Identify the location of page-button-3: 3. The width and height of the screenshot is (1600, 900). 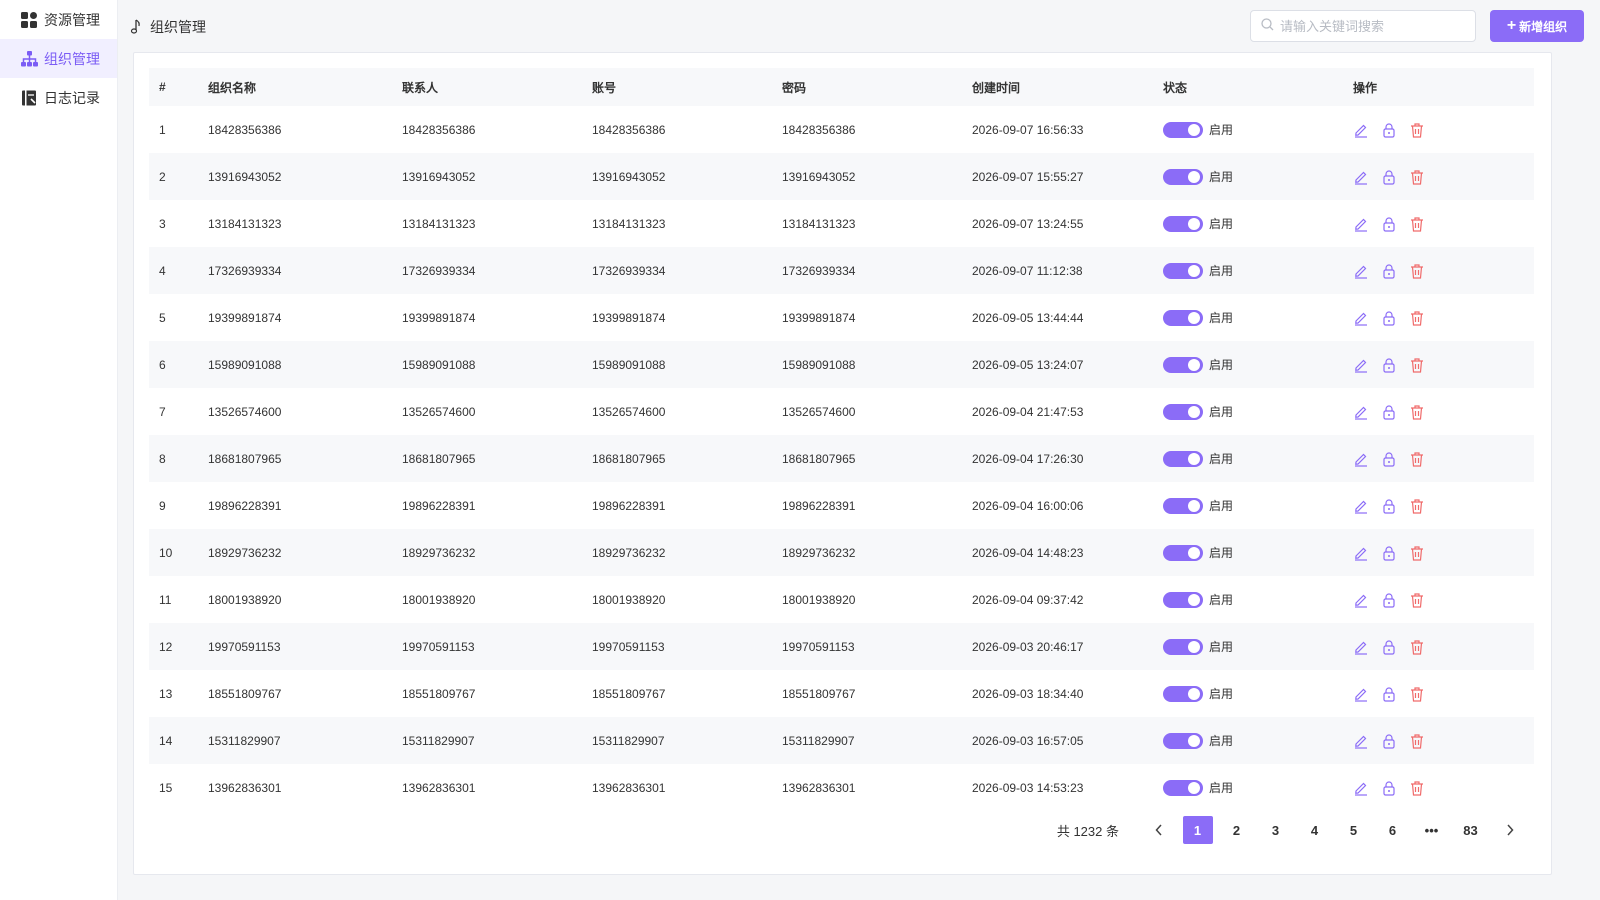
(1276, 830).